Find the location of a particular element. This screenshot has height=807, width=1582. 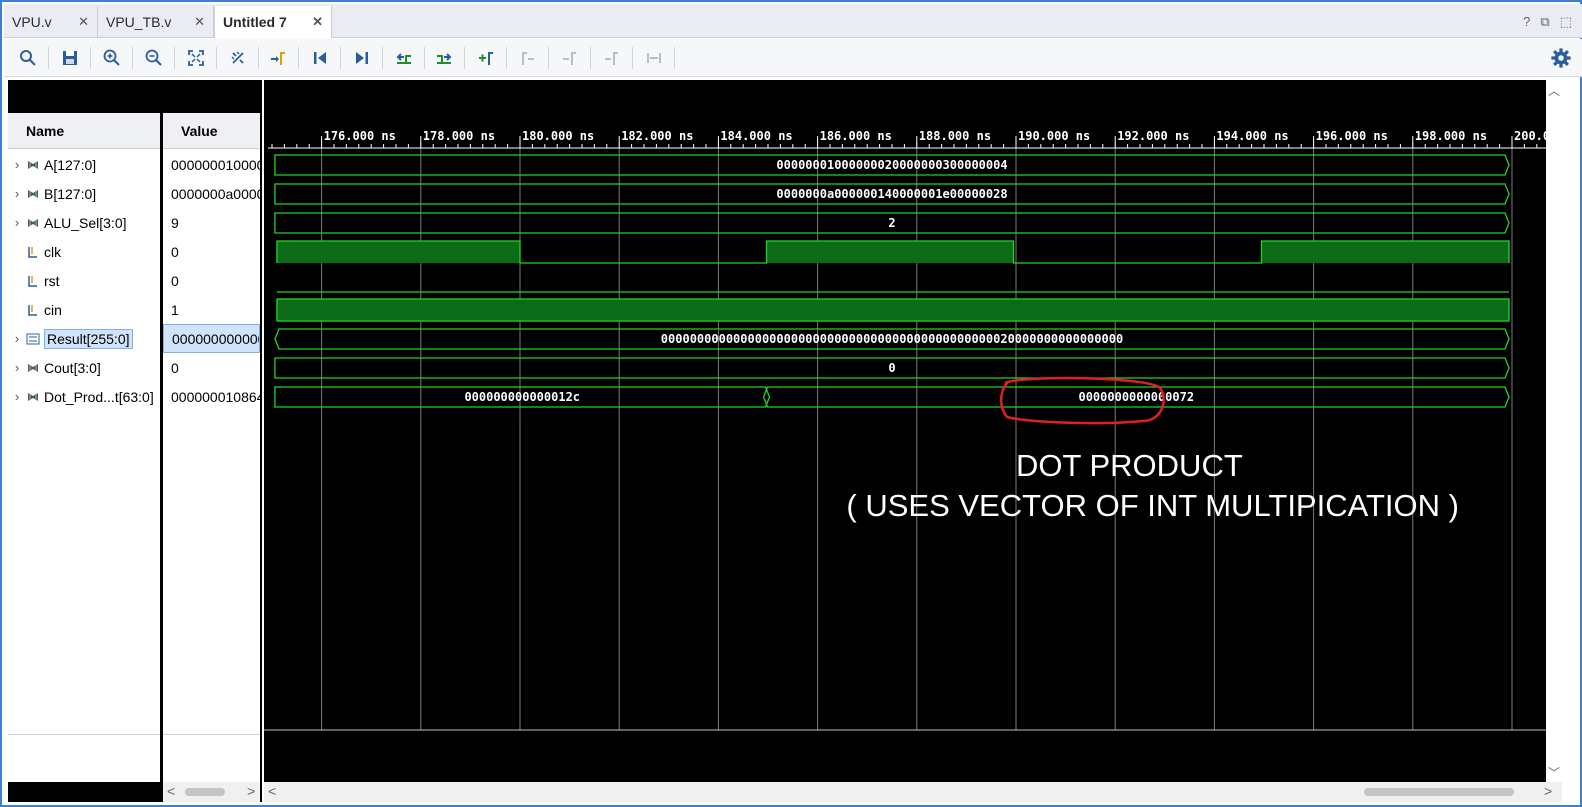

signal-row: › A[127:0] is located at coordinates (84, 164).